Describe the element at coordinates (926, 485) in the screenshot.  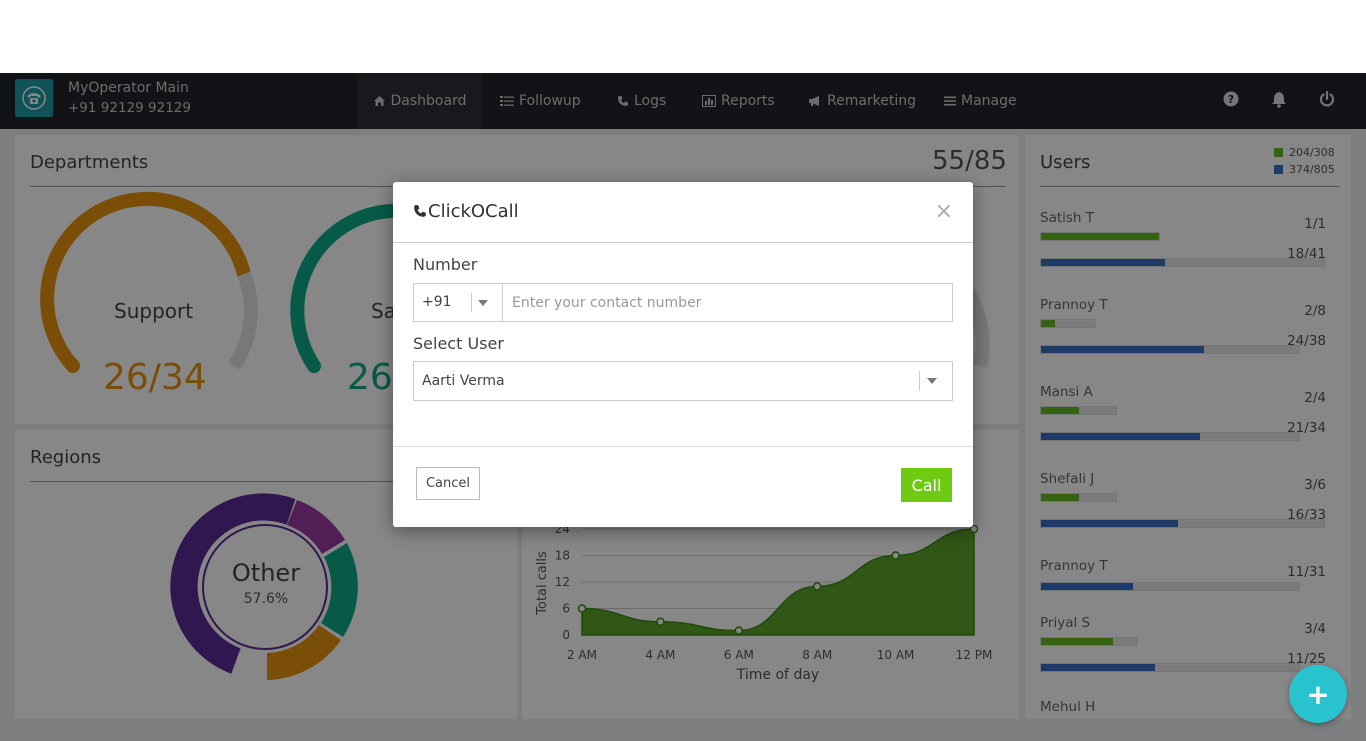
I see `call-button: Call` at that location.